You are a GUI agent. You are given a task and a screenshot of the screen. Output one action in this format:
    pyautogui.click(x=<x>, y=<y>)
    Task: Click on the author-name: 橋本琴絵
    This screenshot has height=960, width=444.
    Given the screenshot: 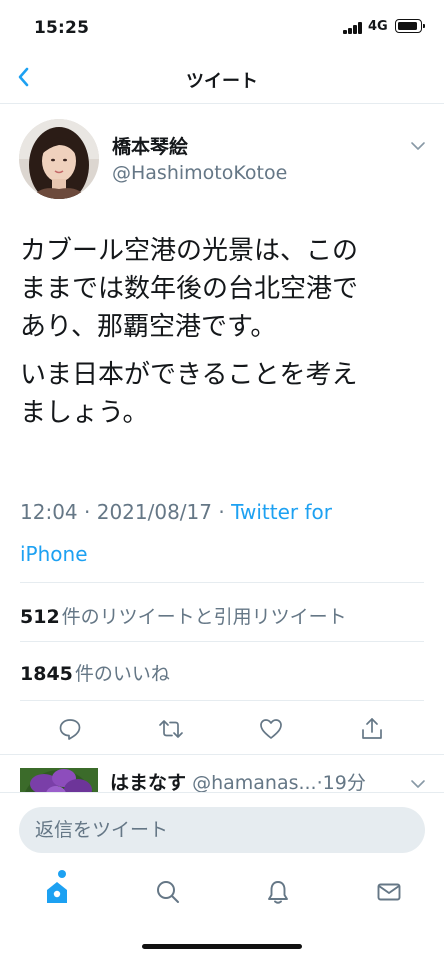 What is the action you would take?
    pyautogui.click(x=150, y=145)
    